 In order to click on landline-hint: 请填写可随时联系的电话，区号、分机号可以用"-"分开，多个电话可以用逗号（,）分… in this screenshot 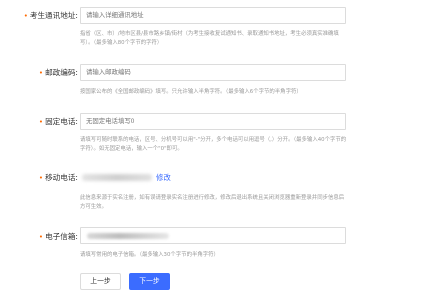, I will do `click(213, 144)`.